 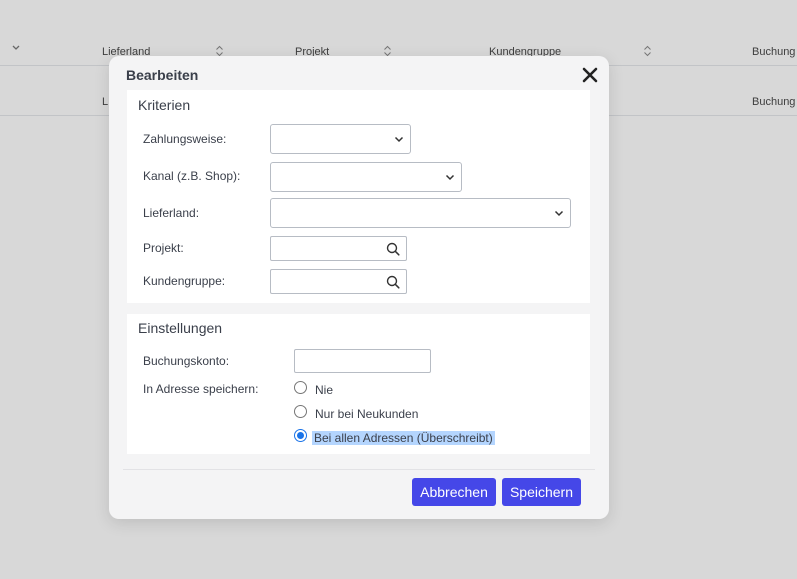 I want to click on zahlungsweise-select, so click(x=340, y=139).